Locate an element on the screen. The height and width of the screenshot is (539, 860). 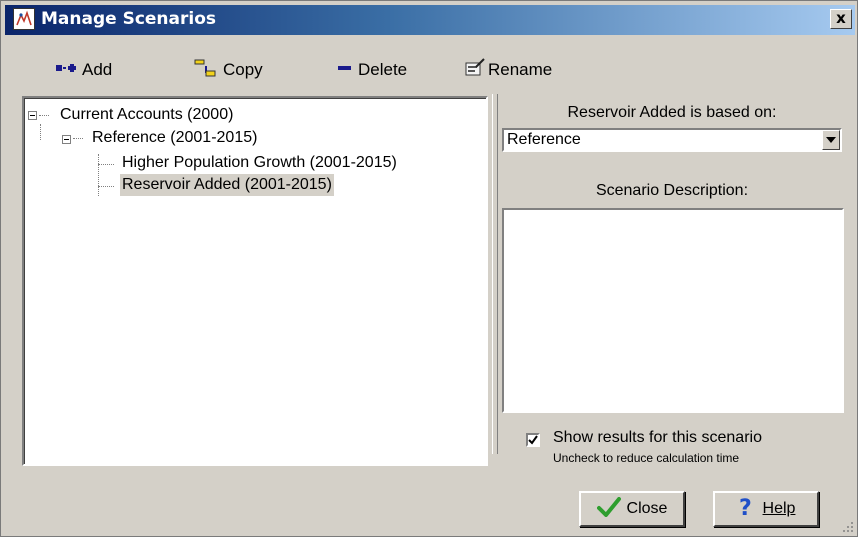
copy-button: Copy is located at coordinates (227, 70).